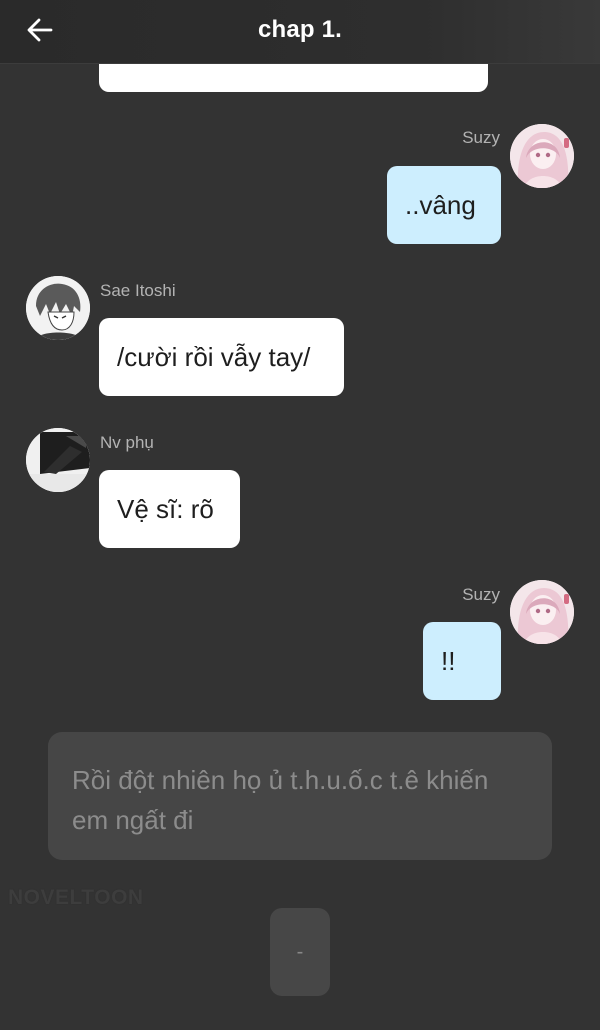 This screenshot has width=600, height=1030. Describe the element at coordinates (444, 205) in the screenshot. I see `message-bubble: ..vâng` at that location.